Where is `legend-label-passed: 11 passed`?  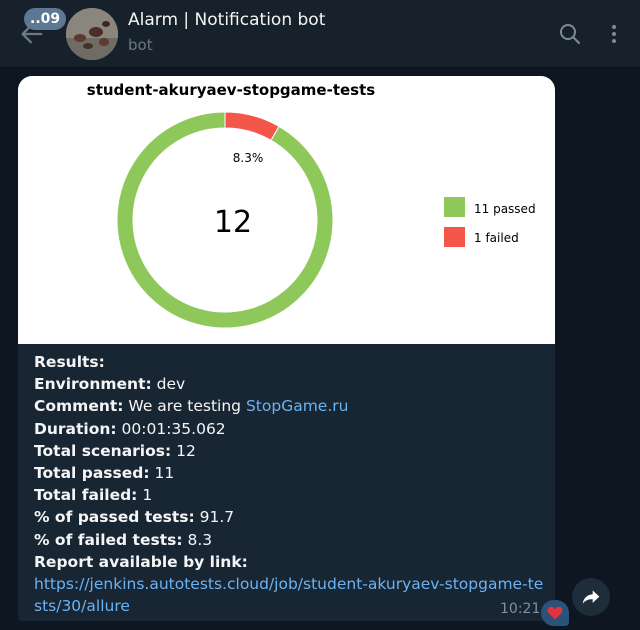
legend-label-passed: 11 passed is located at coordinates (505, 209).